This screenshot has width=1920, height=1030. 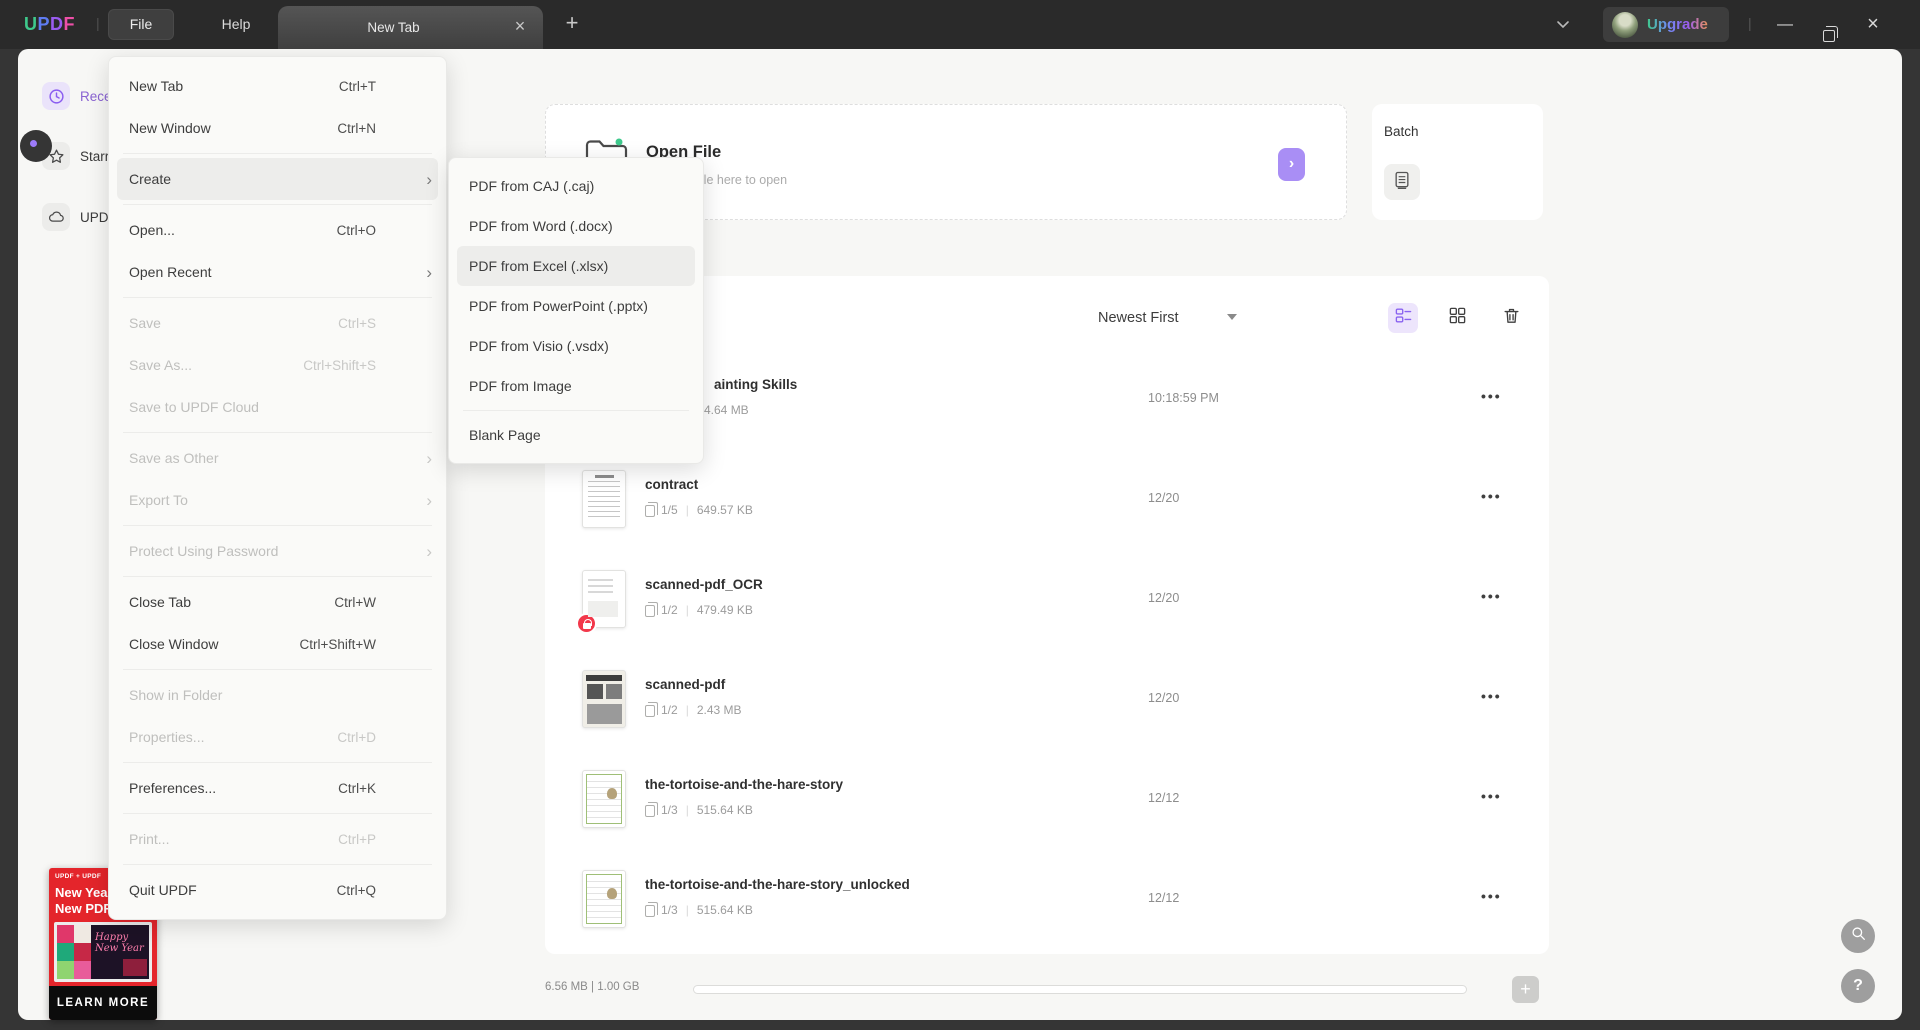 What do you see at coordinates (277, 737) in the screenshot?
I see `menu-item-properties: Properties... Ctrl+D` at bounding box center [277, 737].